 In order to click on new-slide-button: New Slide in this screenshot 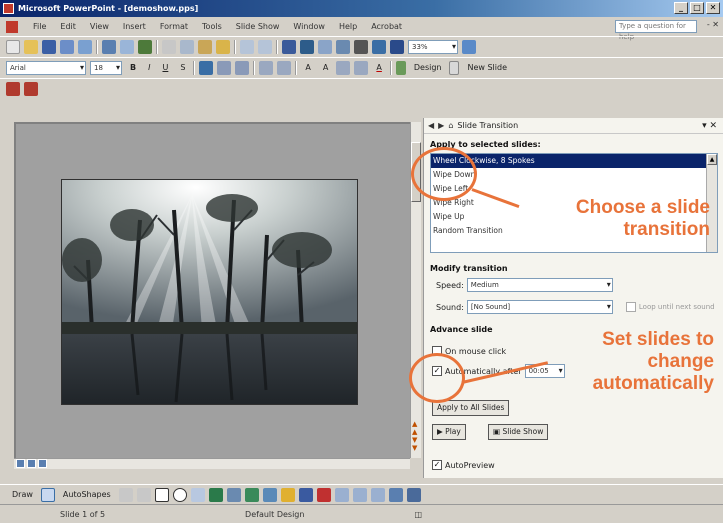, I will do `click(487, 67)`.